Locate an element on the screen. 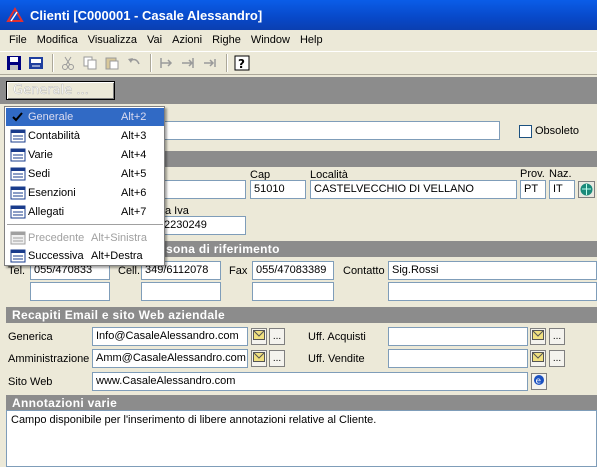 The image size is (597, 467). contatto2-input is located at coordinates (492, 291).